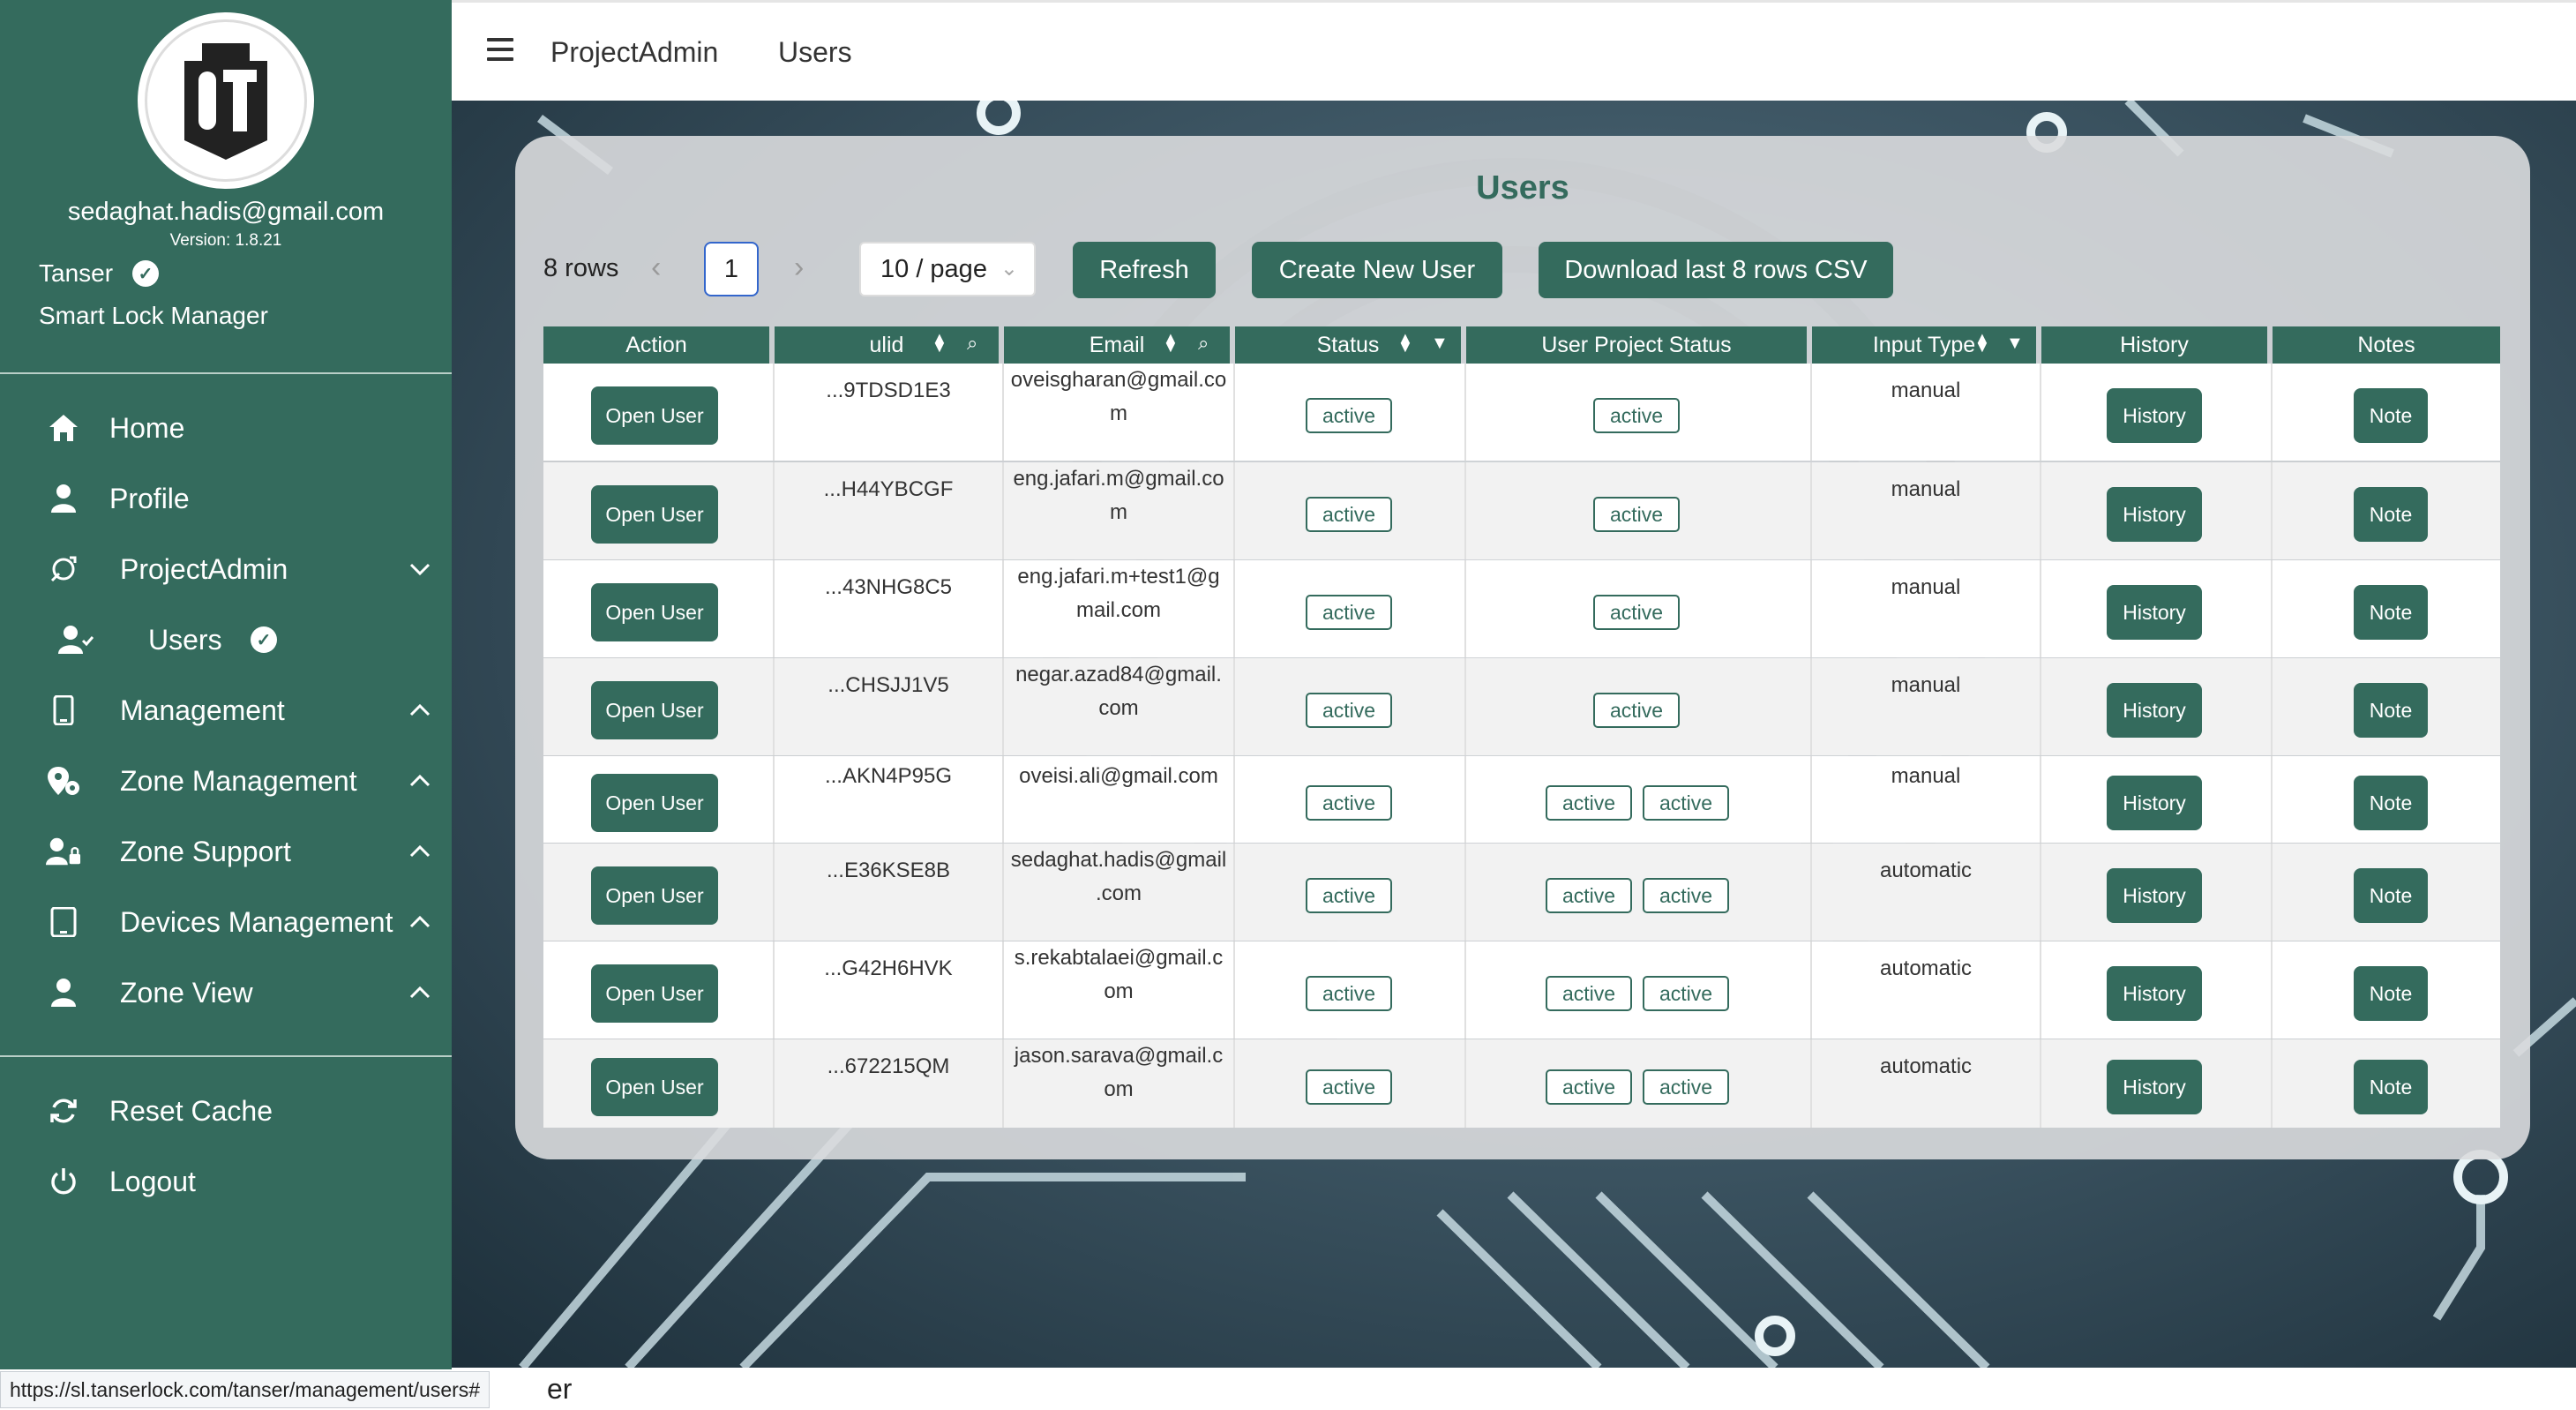  What do you see at coordinates (815, 52) in the screenshot?
I see `breadcrumb-users: Users` at bounding box center [815, 52].